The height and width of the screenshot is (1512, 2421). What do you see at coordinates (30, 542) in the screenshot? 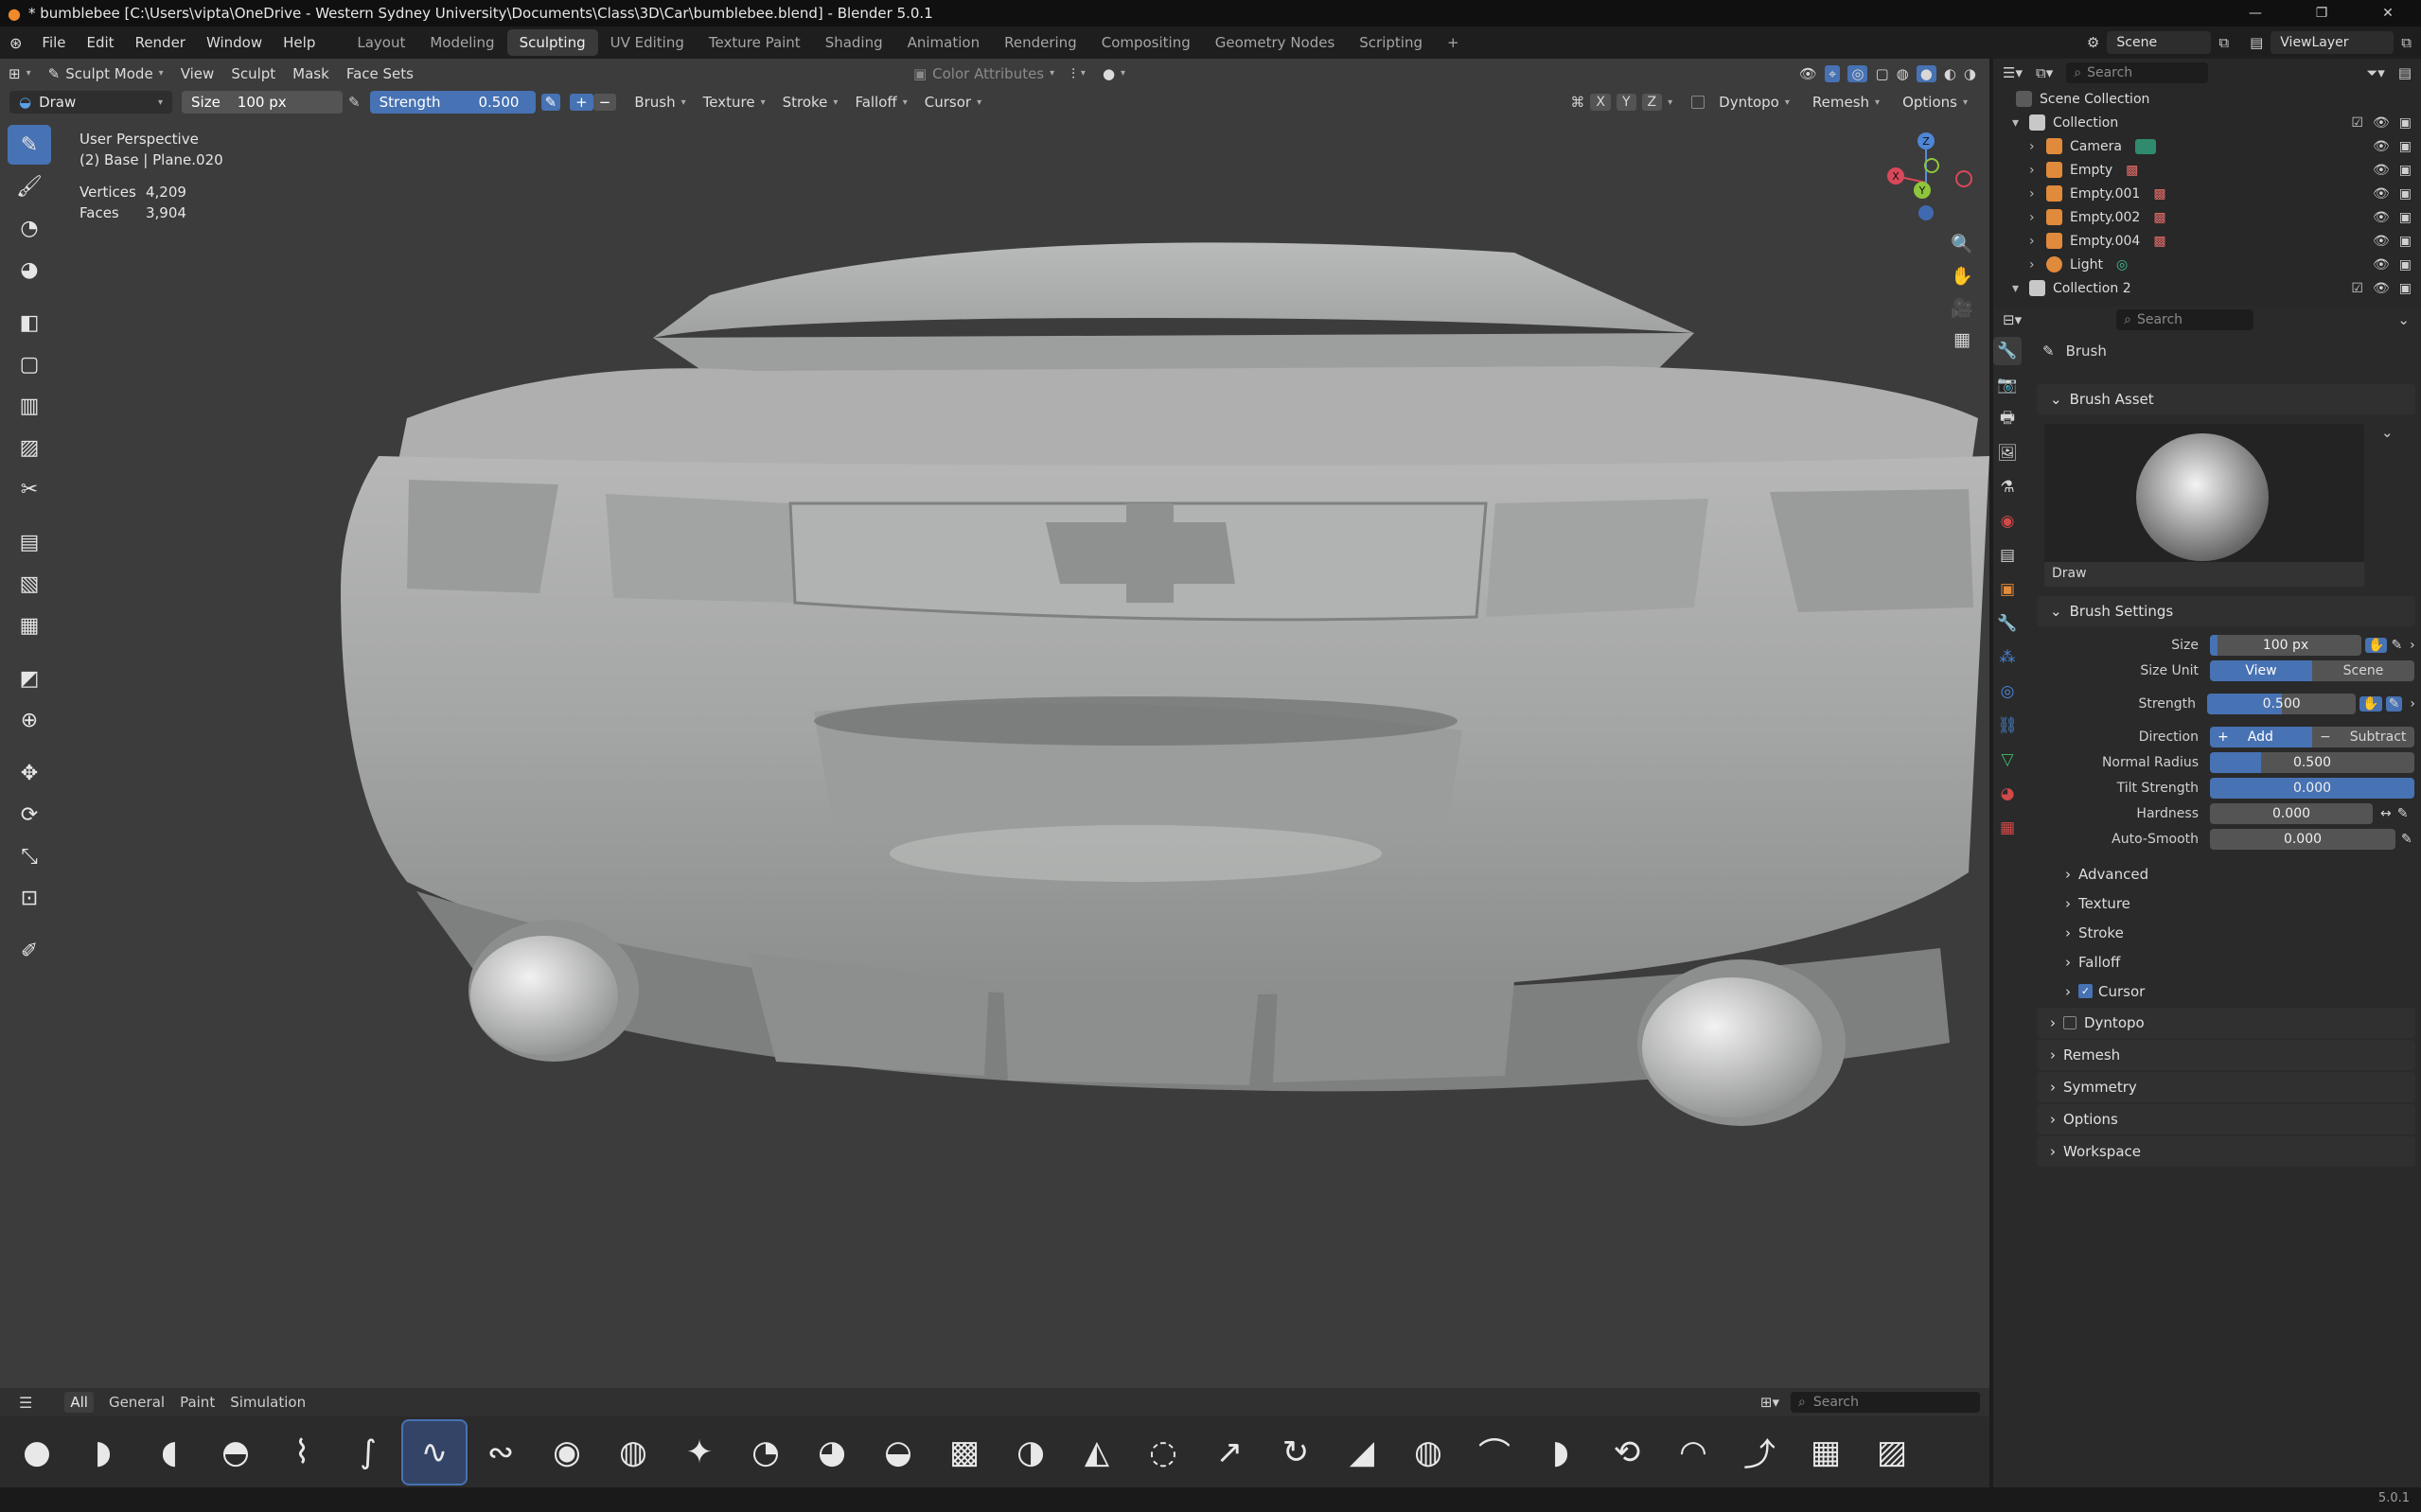
I see `line-project-tool-icon: ▤` at bounding box center [30, 542].